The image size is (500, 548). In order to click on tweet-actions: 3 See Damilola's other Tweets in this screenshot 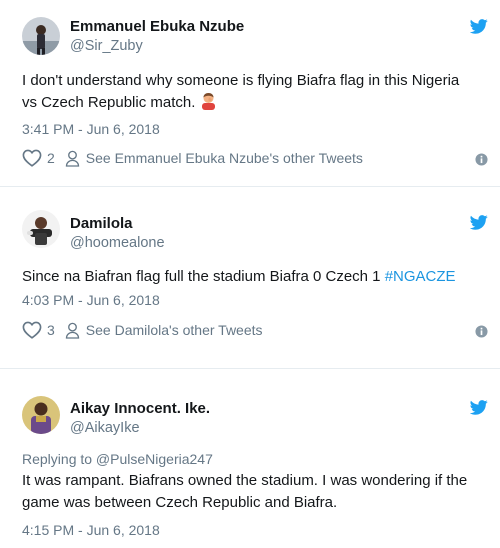, I will do `click(142, 330)`.